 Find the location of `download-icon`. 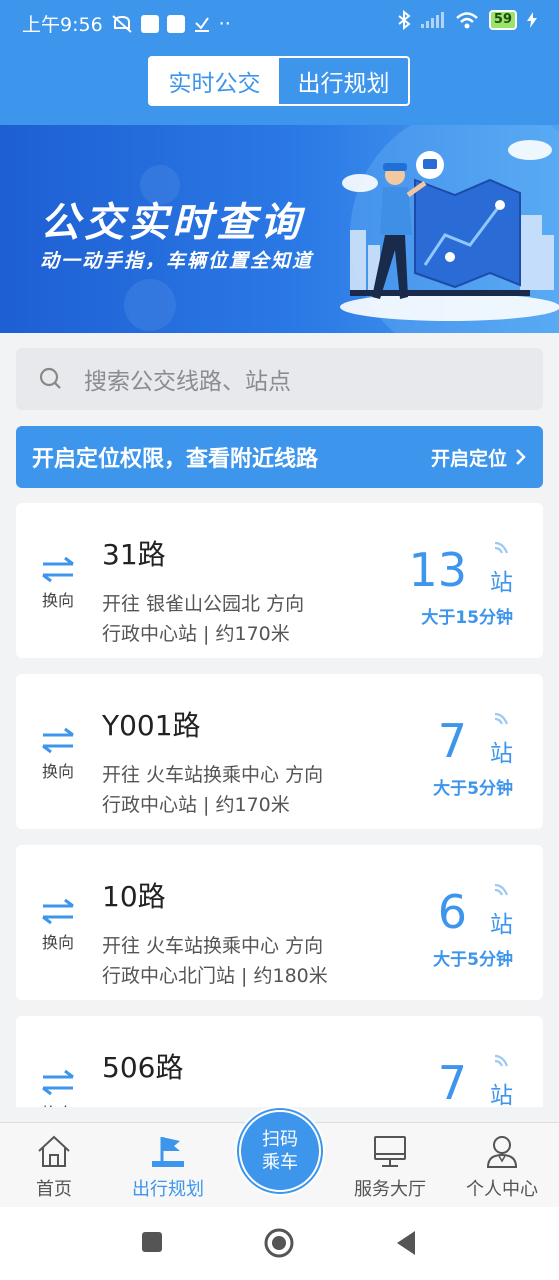

download-icon is located at coordinates (201, 24).